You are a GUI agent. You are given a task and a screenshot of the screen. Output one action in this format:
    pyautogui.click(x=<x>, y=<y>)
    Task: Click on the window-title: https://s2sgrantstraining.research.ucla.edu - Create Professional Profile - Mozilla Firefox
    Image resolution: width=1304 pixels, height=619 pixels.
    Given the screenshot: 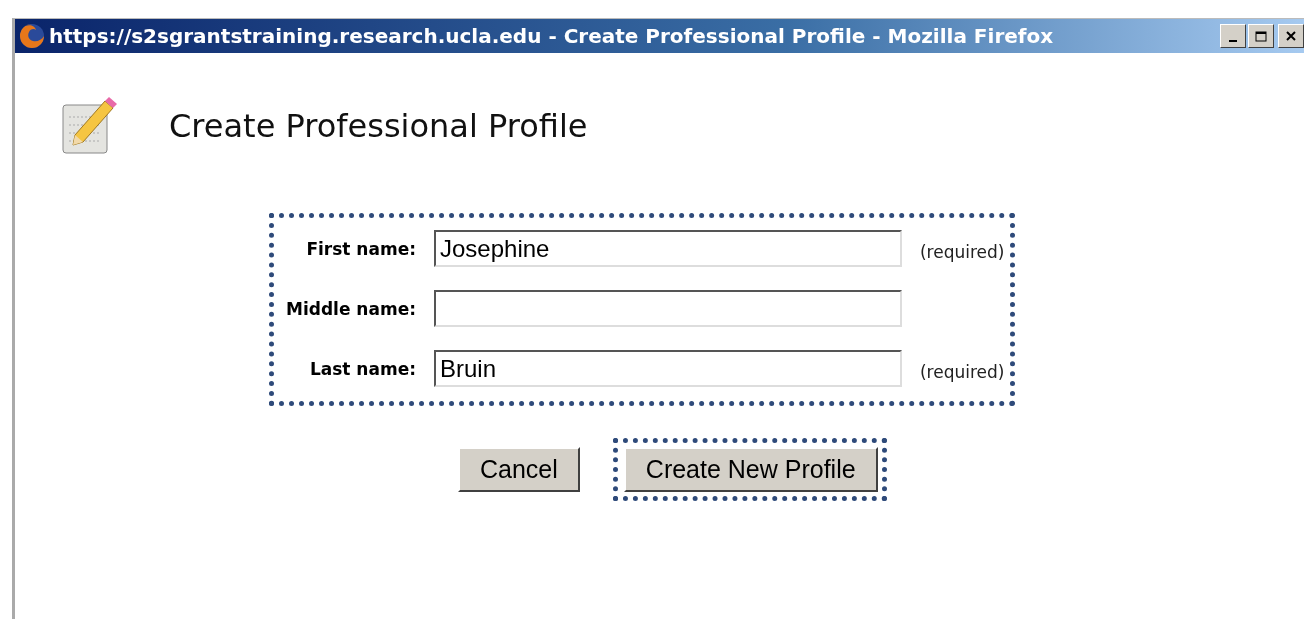 What is the action you would take?
    pyautogui.click(x=552, y=36)
    